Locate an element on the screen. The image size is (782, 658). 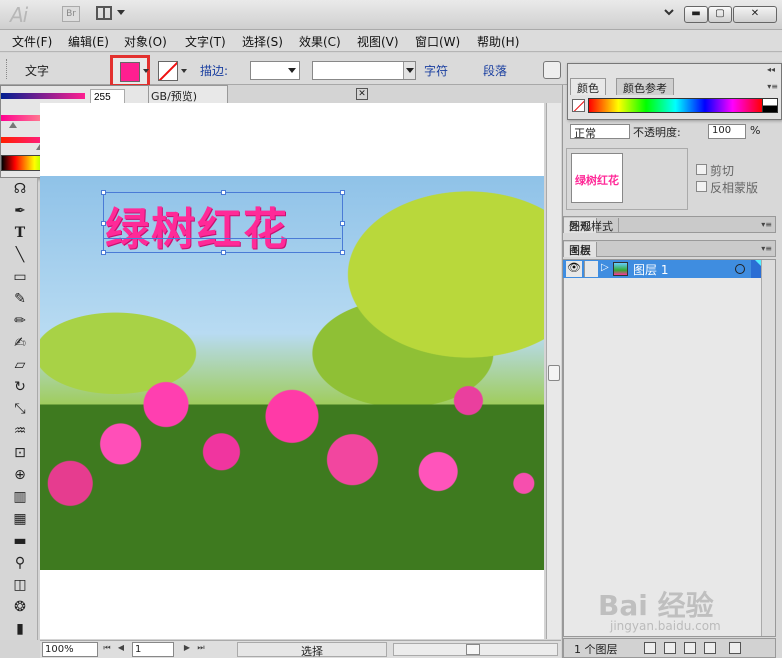
visibility-eye-icon: 👁 is located at coordinates (574, 269).